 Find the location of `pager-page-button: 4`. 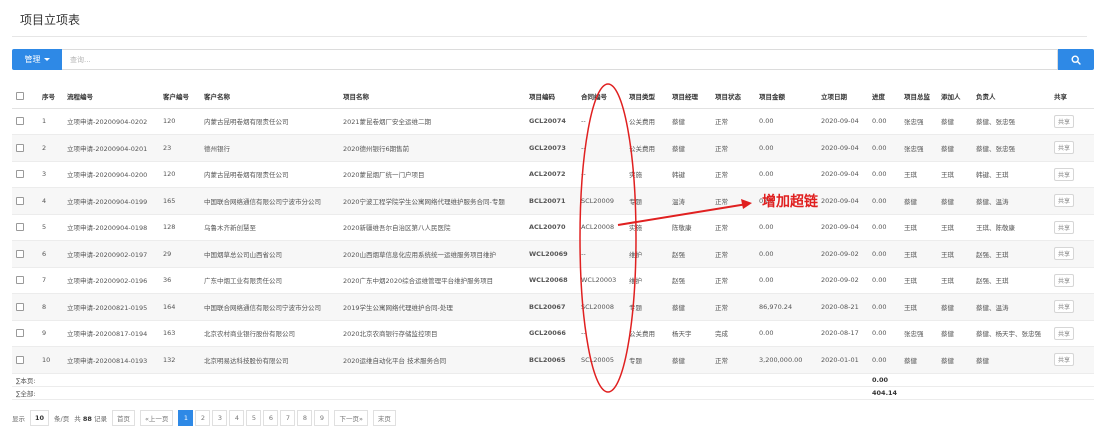

pager-page-button: 4 is located at coordinates (237, 417).